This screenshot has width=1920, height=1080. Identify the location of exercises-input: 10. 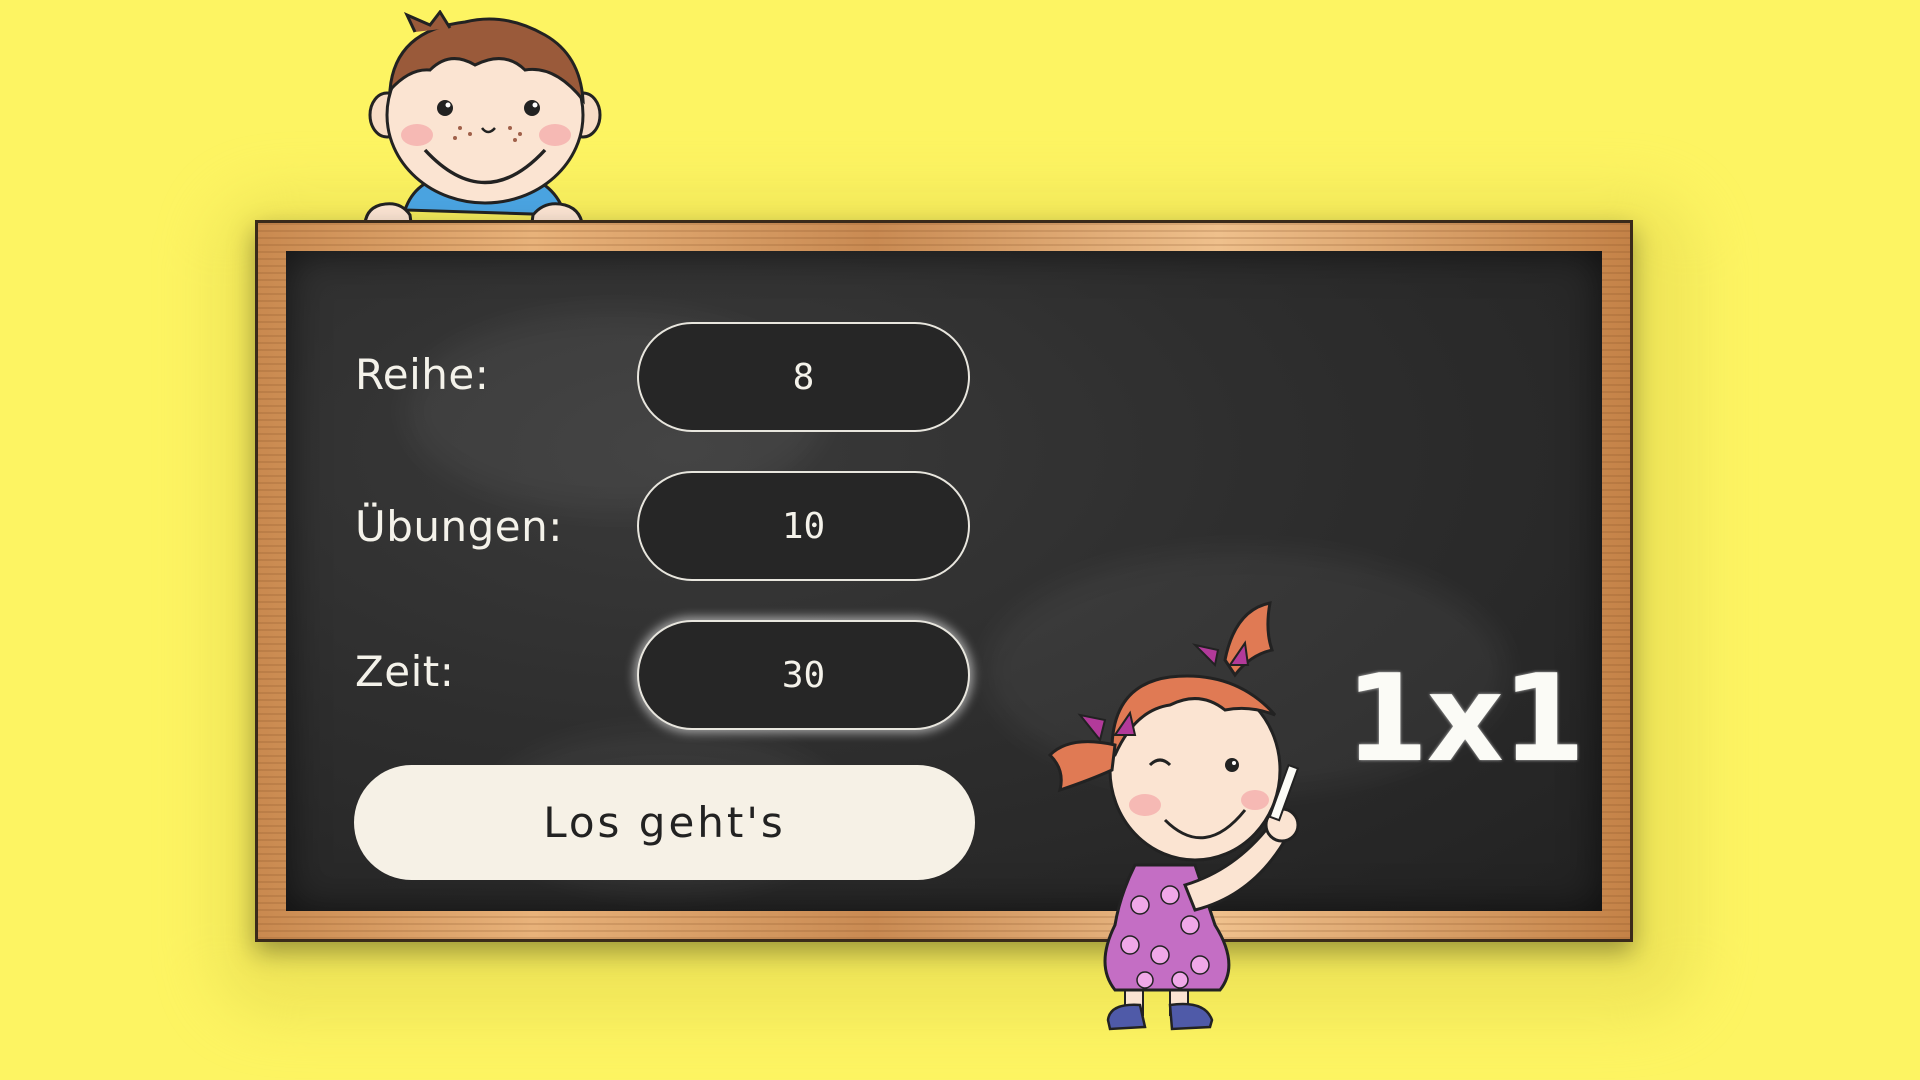
(803, 526).